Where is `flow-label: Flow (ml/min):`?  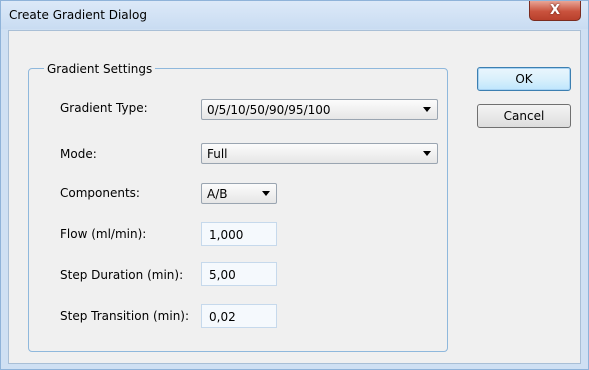 flow-label: Flow (ml/min): is located at coordinates (103, 234).